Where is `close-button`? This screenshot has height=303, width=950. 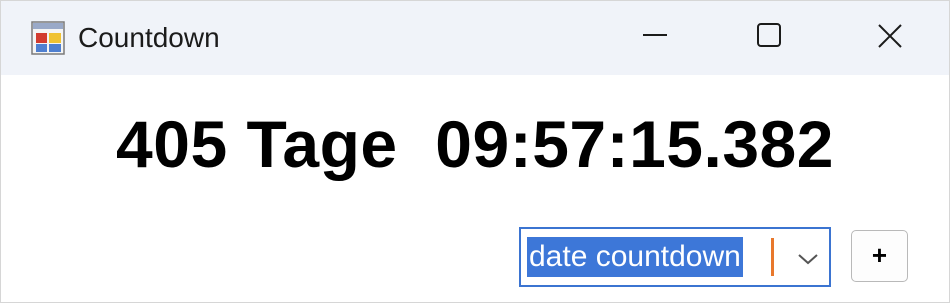
close-button is located at coordinates (890, 38).